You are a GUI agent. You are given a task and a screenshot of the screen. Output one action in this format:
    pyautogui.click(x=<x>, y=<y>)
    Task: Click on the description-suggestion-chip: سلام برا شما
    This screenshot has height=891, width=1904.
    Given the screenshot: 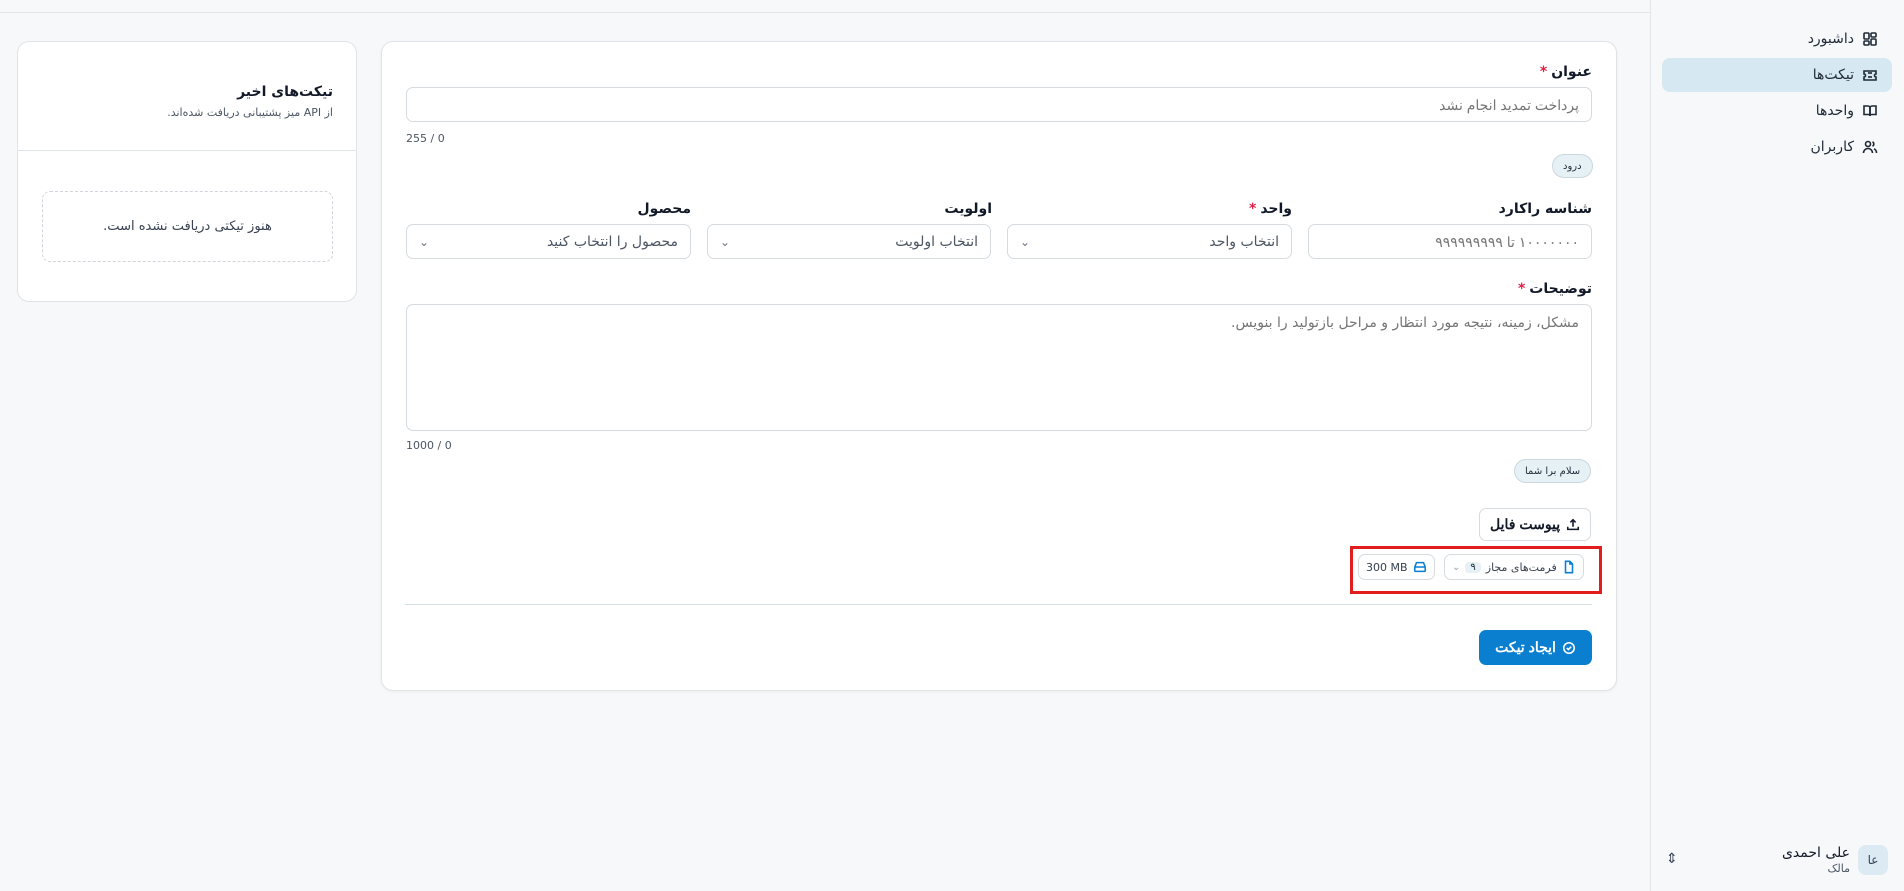 What is the action you would take?
    pyautogui.click(x=1553, y=471)
    